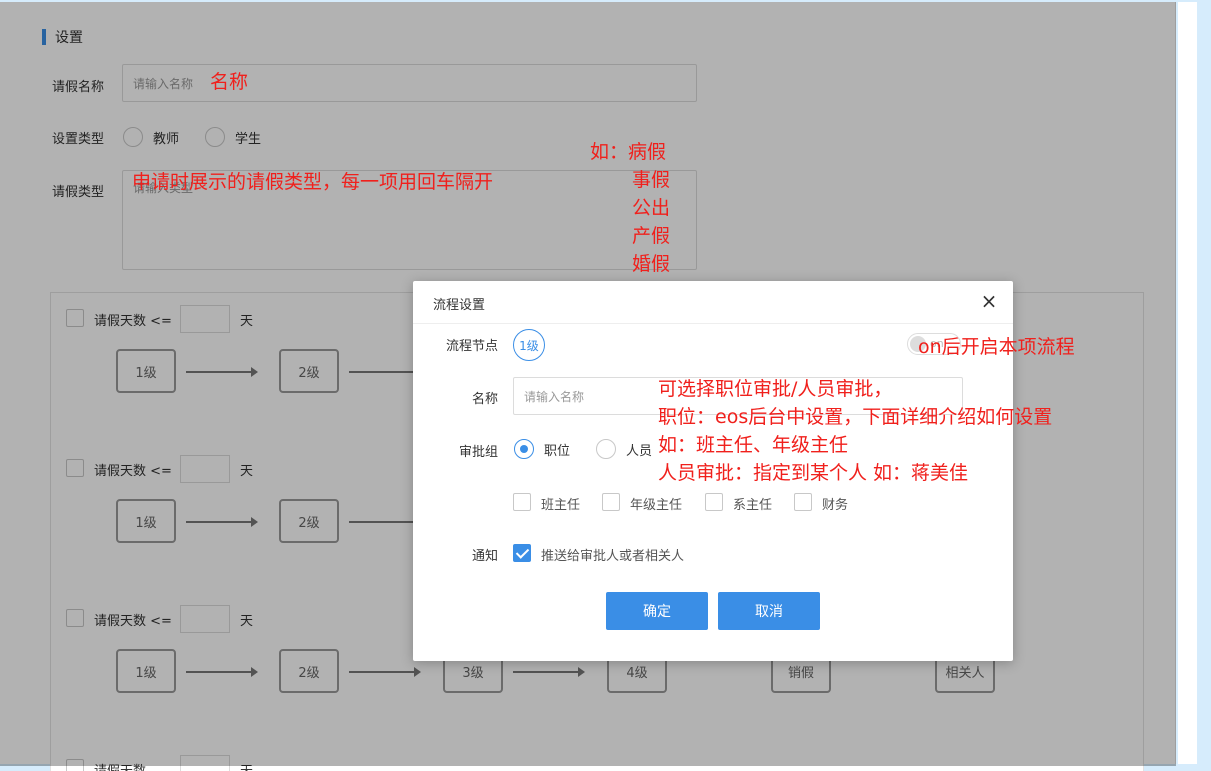  What do you see at coordinates (657, 611) in the screenshot?
I see `confirm-button: 确定` at bounding box center [657, 611].